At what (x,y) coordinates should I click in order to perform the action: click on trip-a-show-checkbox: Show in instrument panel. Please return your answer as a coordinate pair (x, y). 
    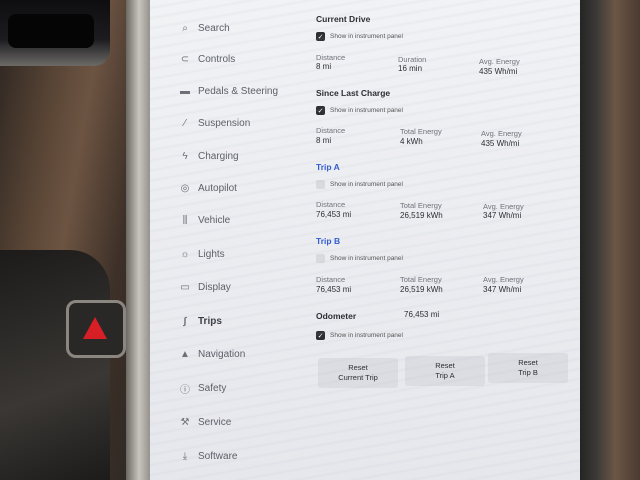
    Looking at the image, I should click on (359, 184).